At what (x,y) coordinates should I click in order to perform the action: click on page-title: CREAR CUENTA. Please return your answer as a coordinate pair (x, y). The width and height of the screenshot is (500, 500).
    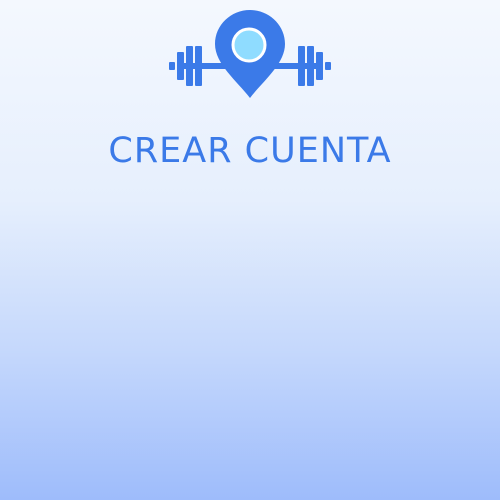
    Looking at the image, I should click on (250, 151).